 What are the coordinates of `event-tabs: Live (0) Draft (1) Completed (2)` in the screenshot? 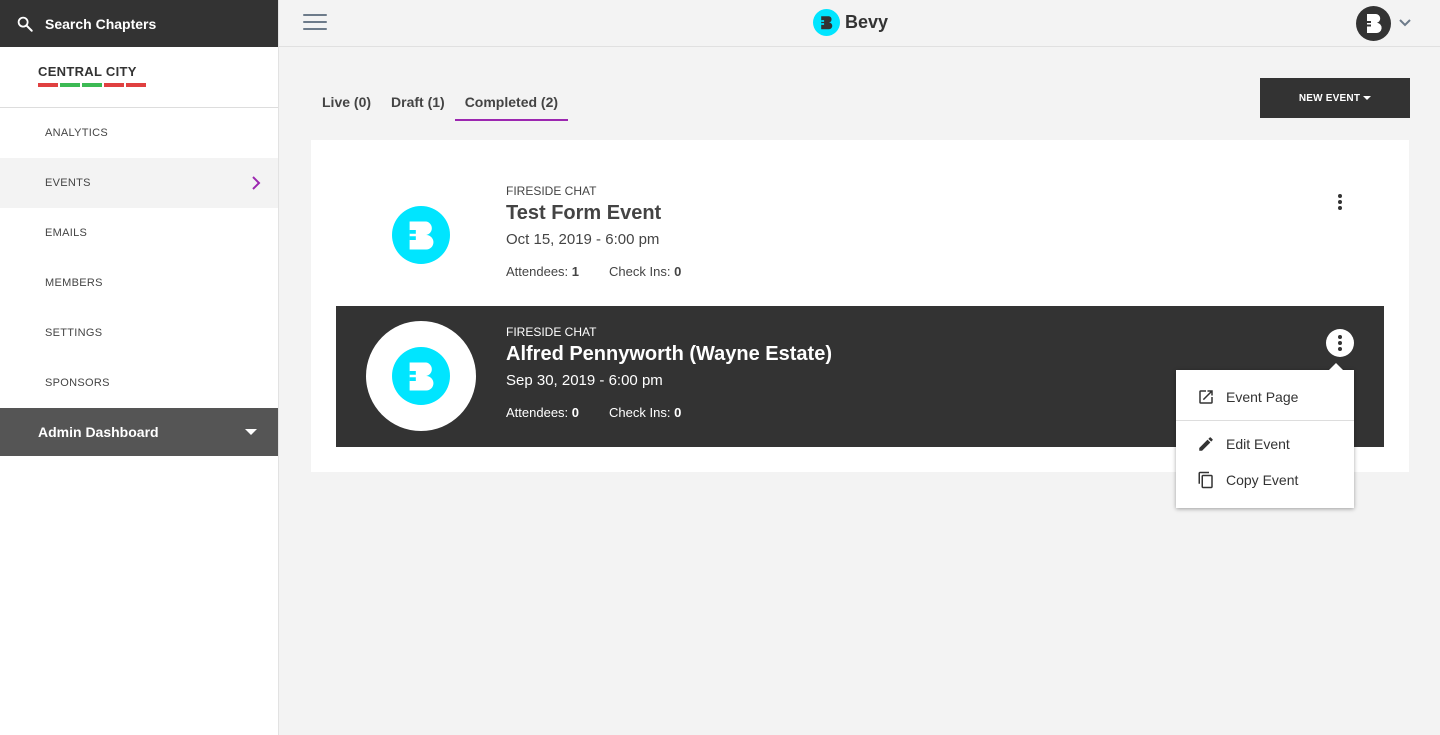 It's located at (440, 103).